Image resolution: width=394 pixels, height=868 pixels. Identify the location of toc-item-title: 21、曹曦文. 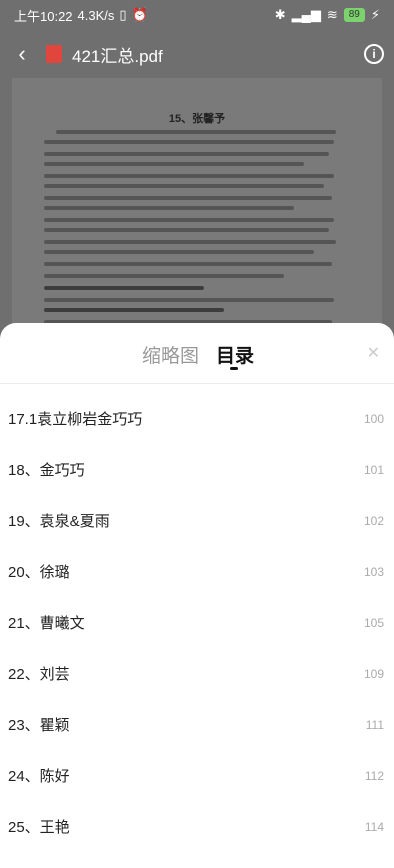
(46, 623).